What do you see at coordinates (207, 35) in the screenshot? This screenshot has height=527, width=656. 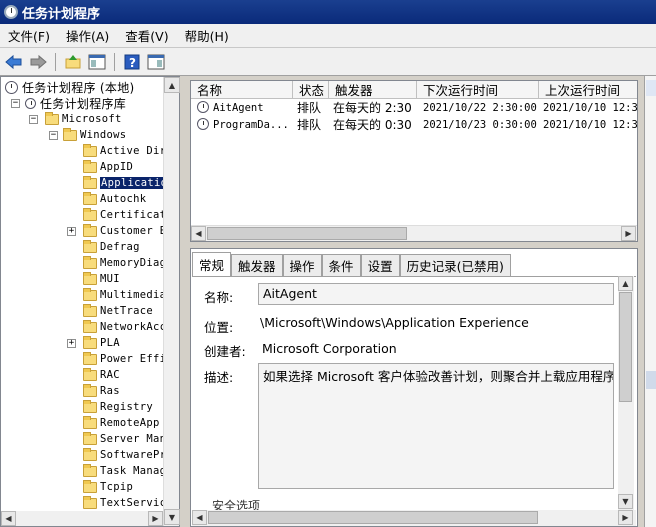 I see `menu-help: 帮助(H)` at bounding box center [207, 35].